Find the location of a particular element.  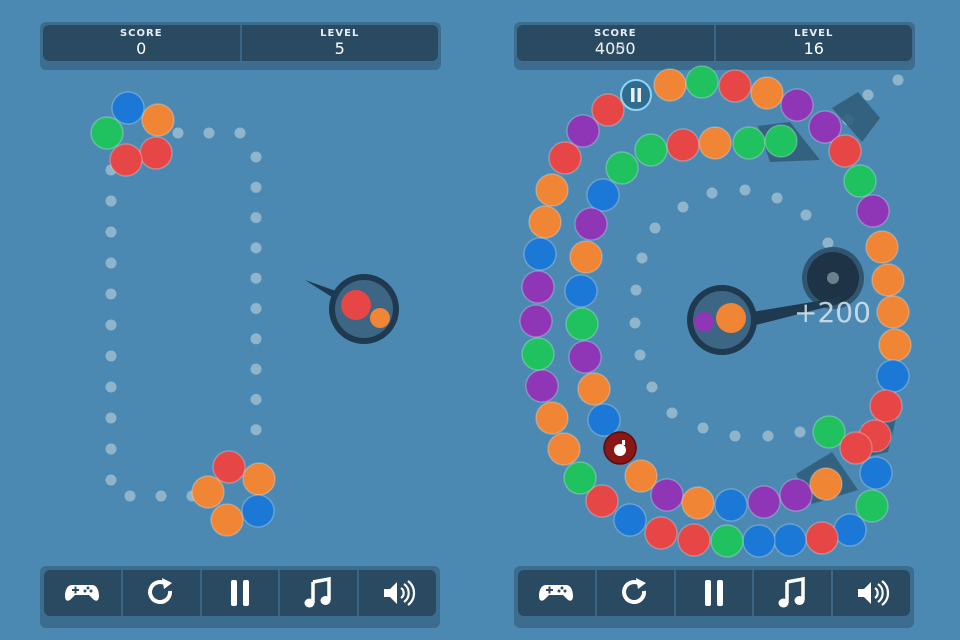

music-icon is located at coordinates (791, 592).